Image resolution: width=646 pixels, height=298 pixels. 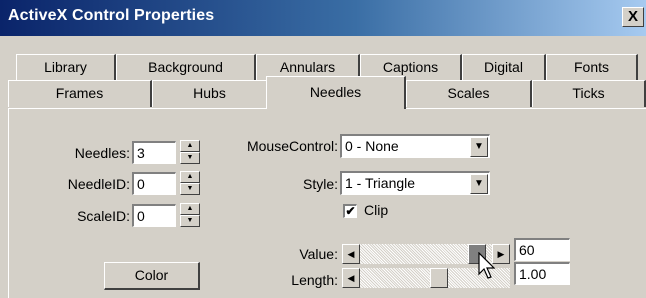 I want to click on scale-id-input: 0, so click(x=154, y=215).